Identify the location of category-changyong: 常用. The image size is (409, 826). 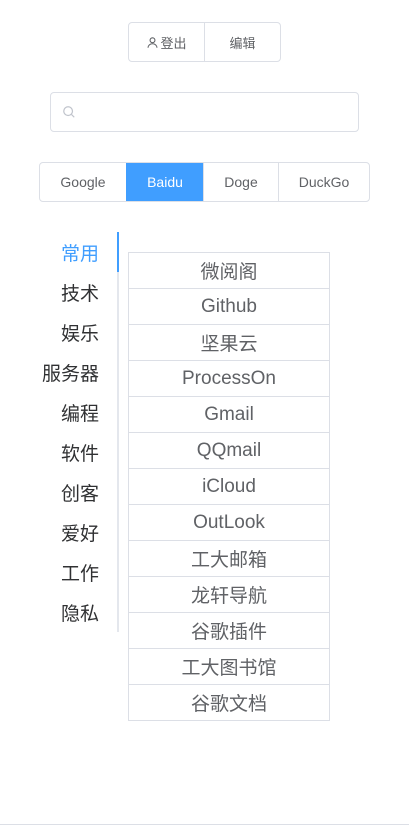
(74, 252).